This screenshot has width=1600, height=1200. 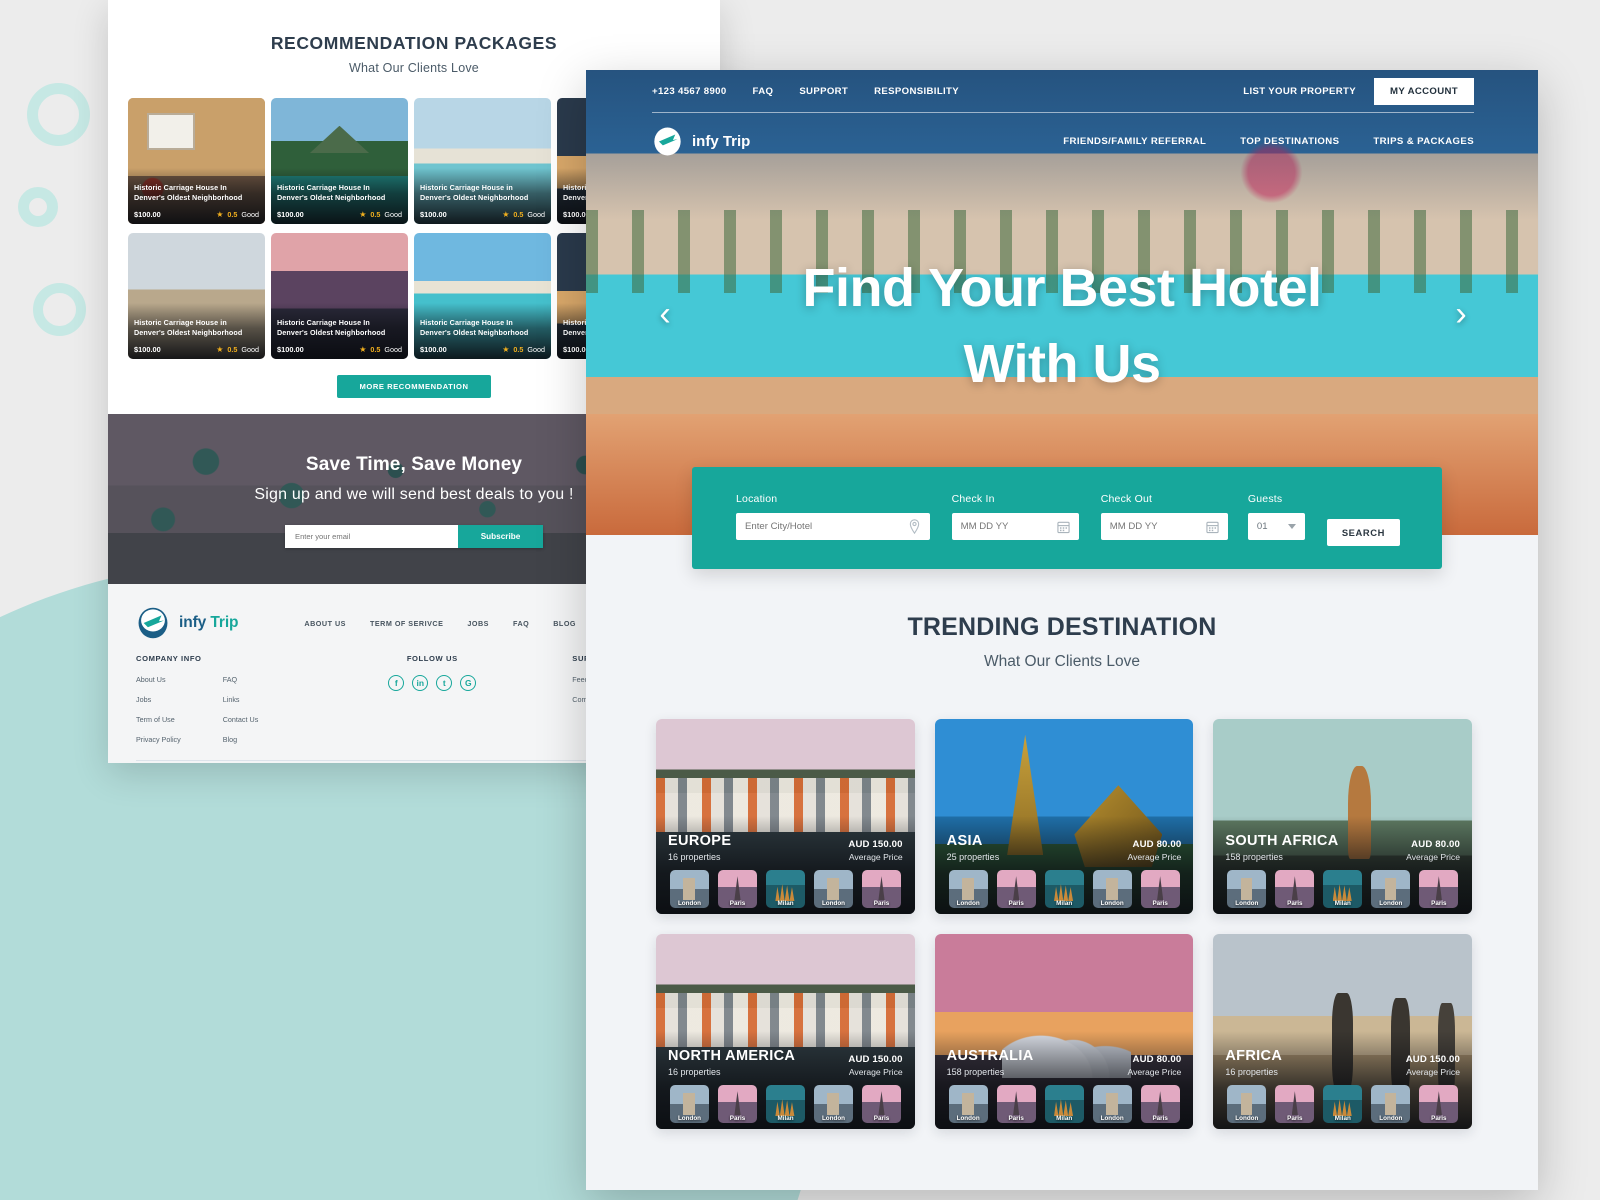 What do you see at coordinates (406, 623) in the screenshot?
I see `footer-nav-link: TERM OF SERIVCE` at bounding box center [406, 623].